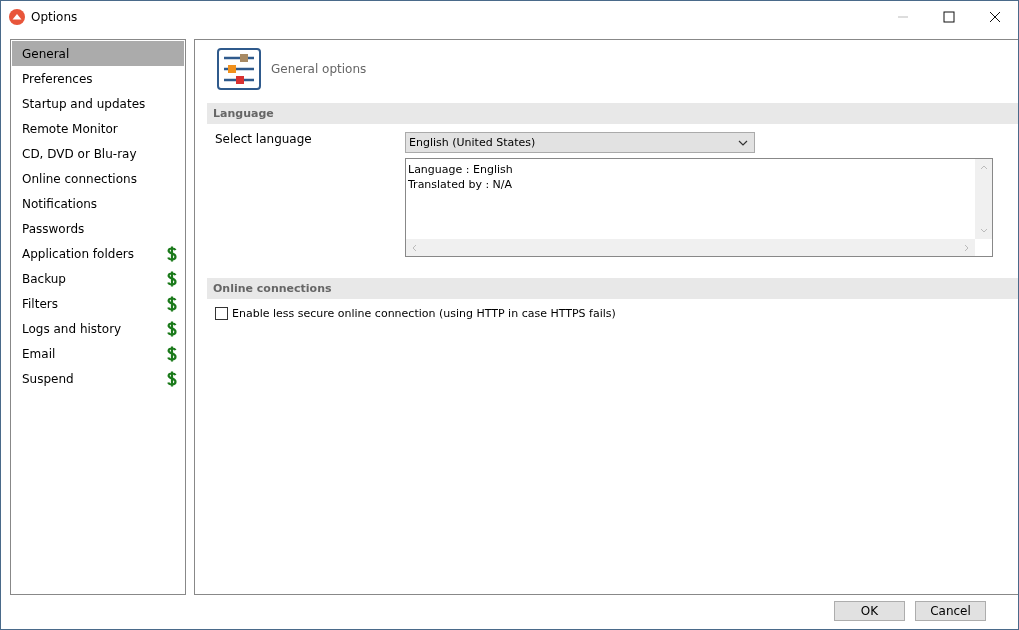  Describe the element at coordinates (98, 378) in the screenshot. I see `sidebar-item: Suspend` at that location.